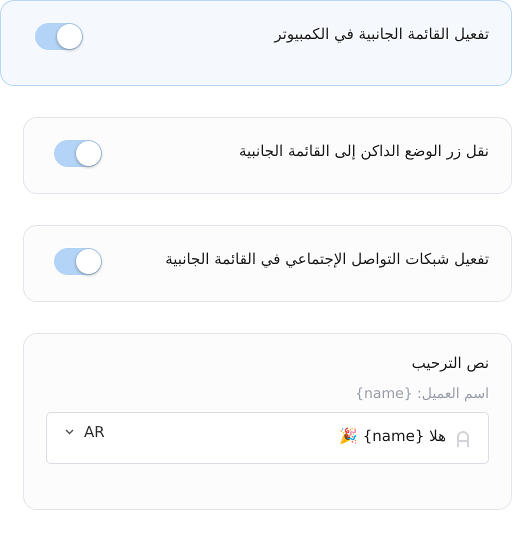 This screenshot has height=537, width=512. What do you see at coordinates (463, 439) in the screenshot?
I see `letter-icon` at bounding box center [463, 439].